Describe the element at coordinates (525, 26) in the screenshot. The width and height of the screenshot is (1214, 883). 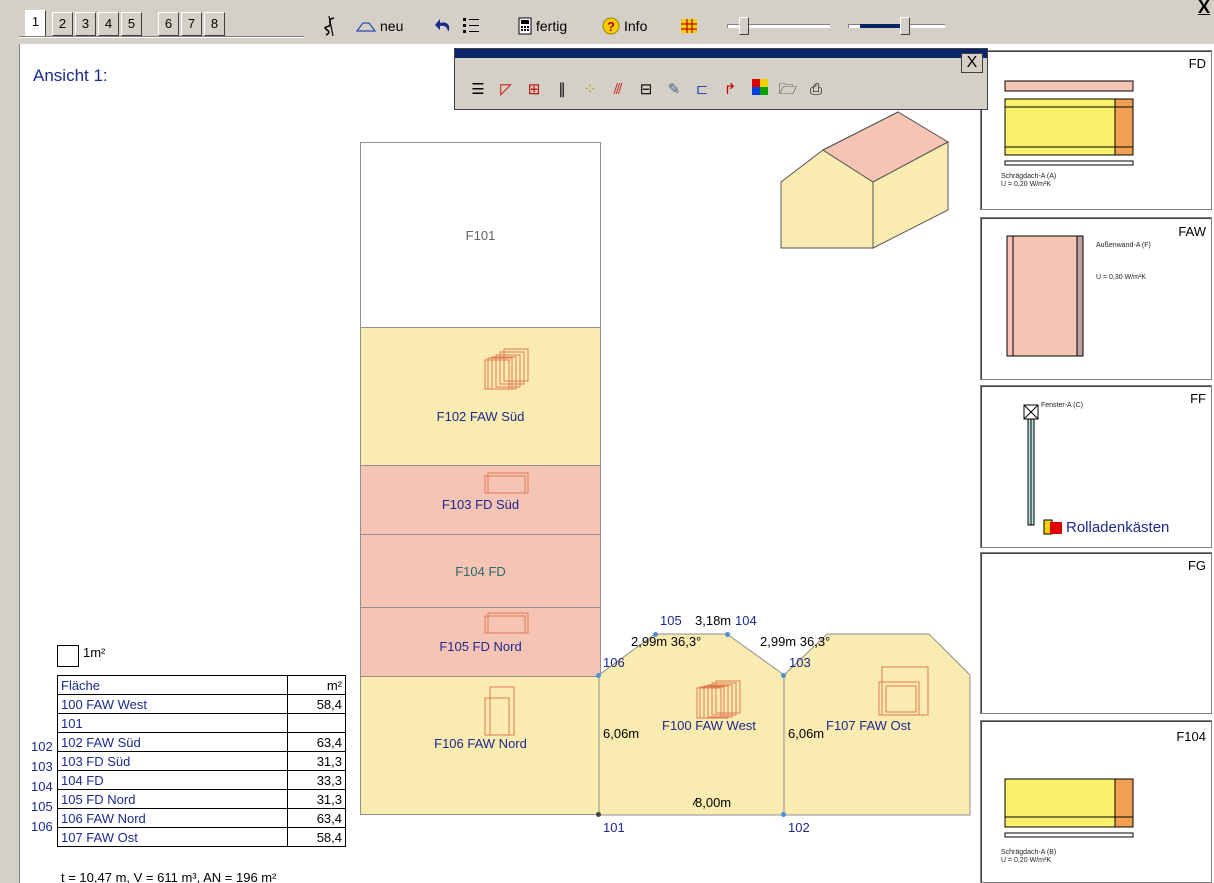
I see `calculator-icon` at that location.